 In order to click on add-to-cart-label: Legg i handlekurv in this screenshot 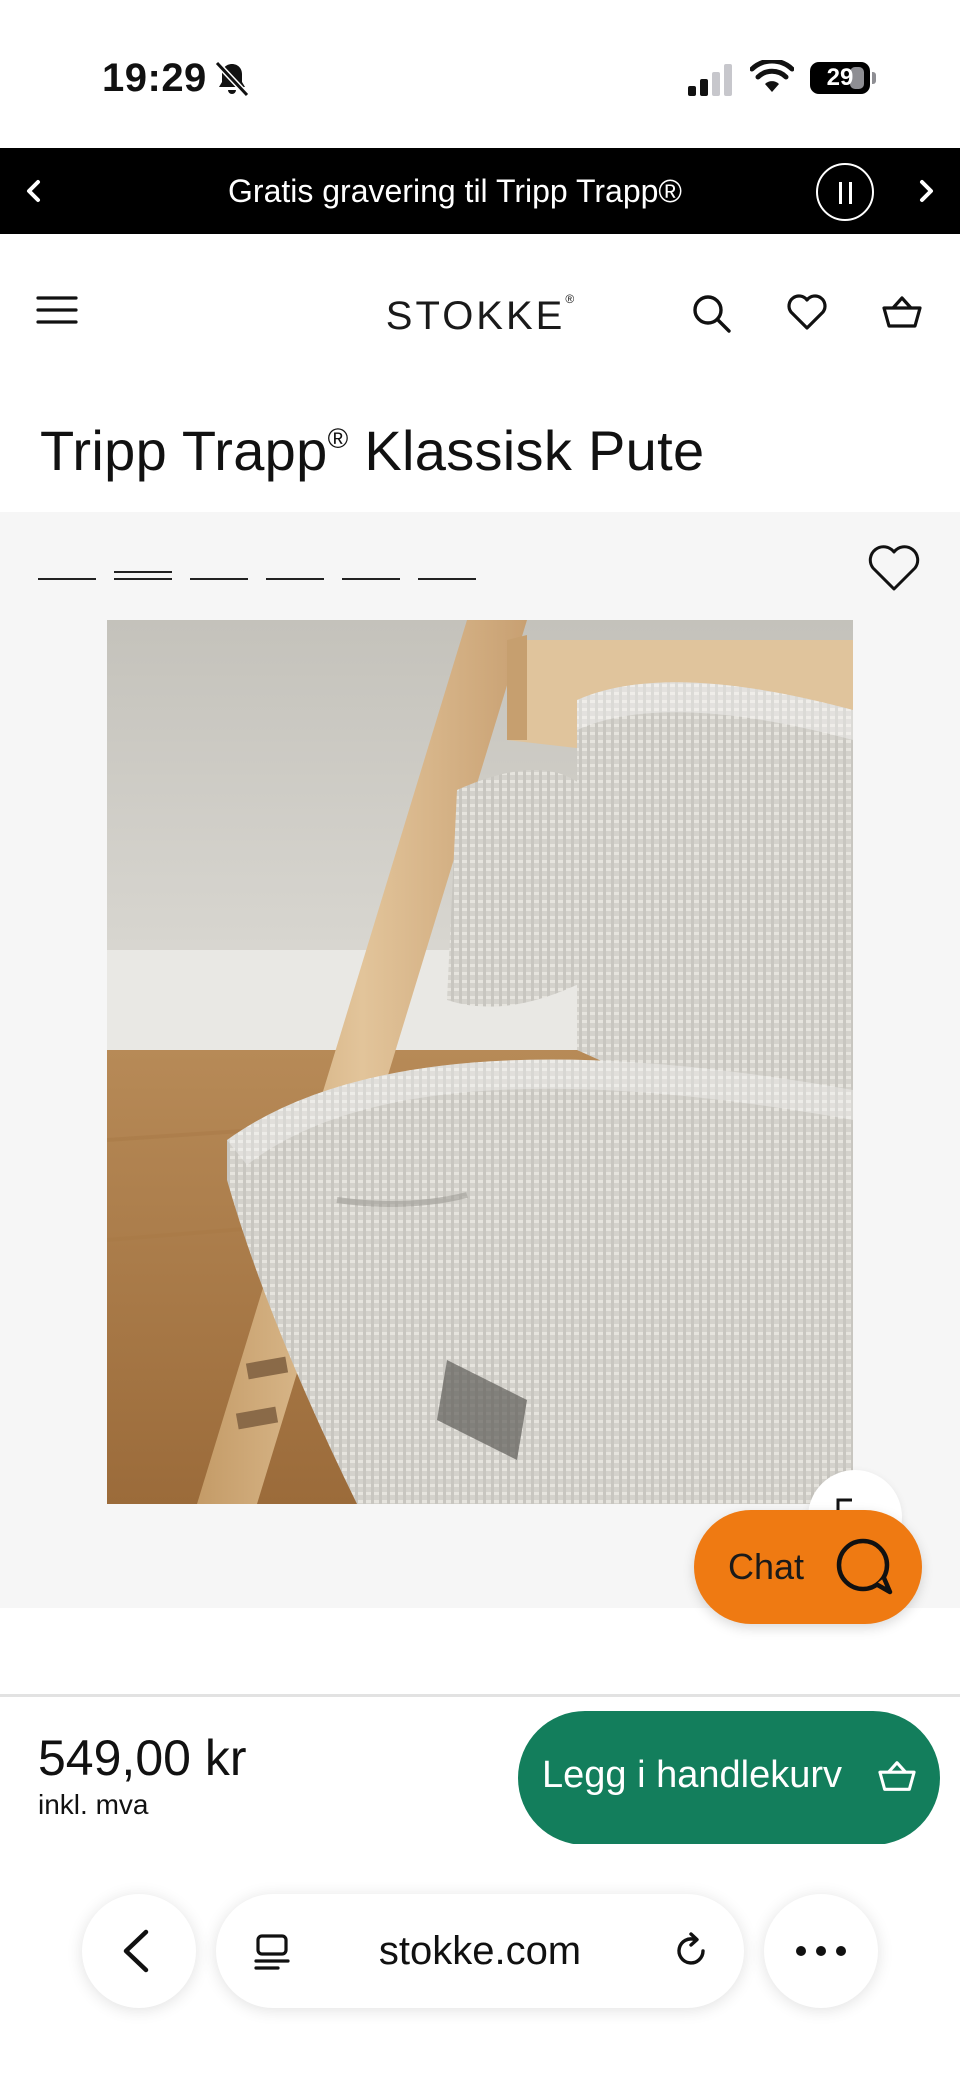, I will do `click(692, 1775)`.